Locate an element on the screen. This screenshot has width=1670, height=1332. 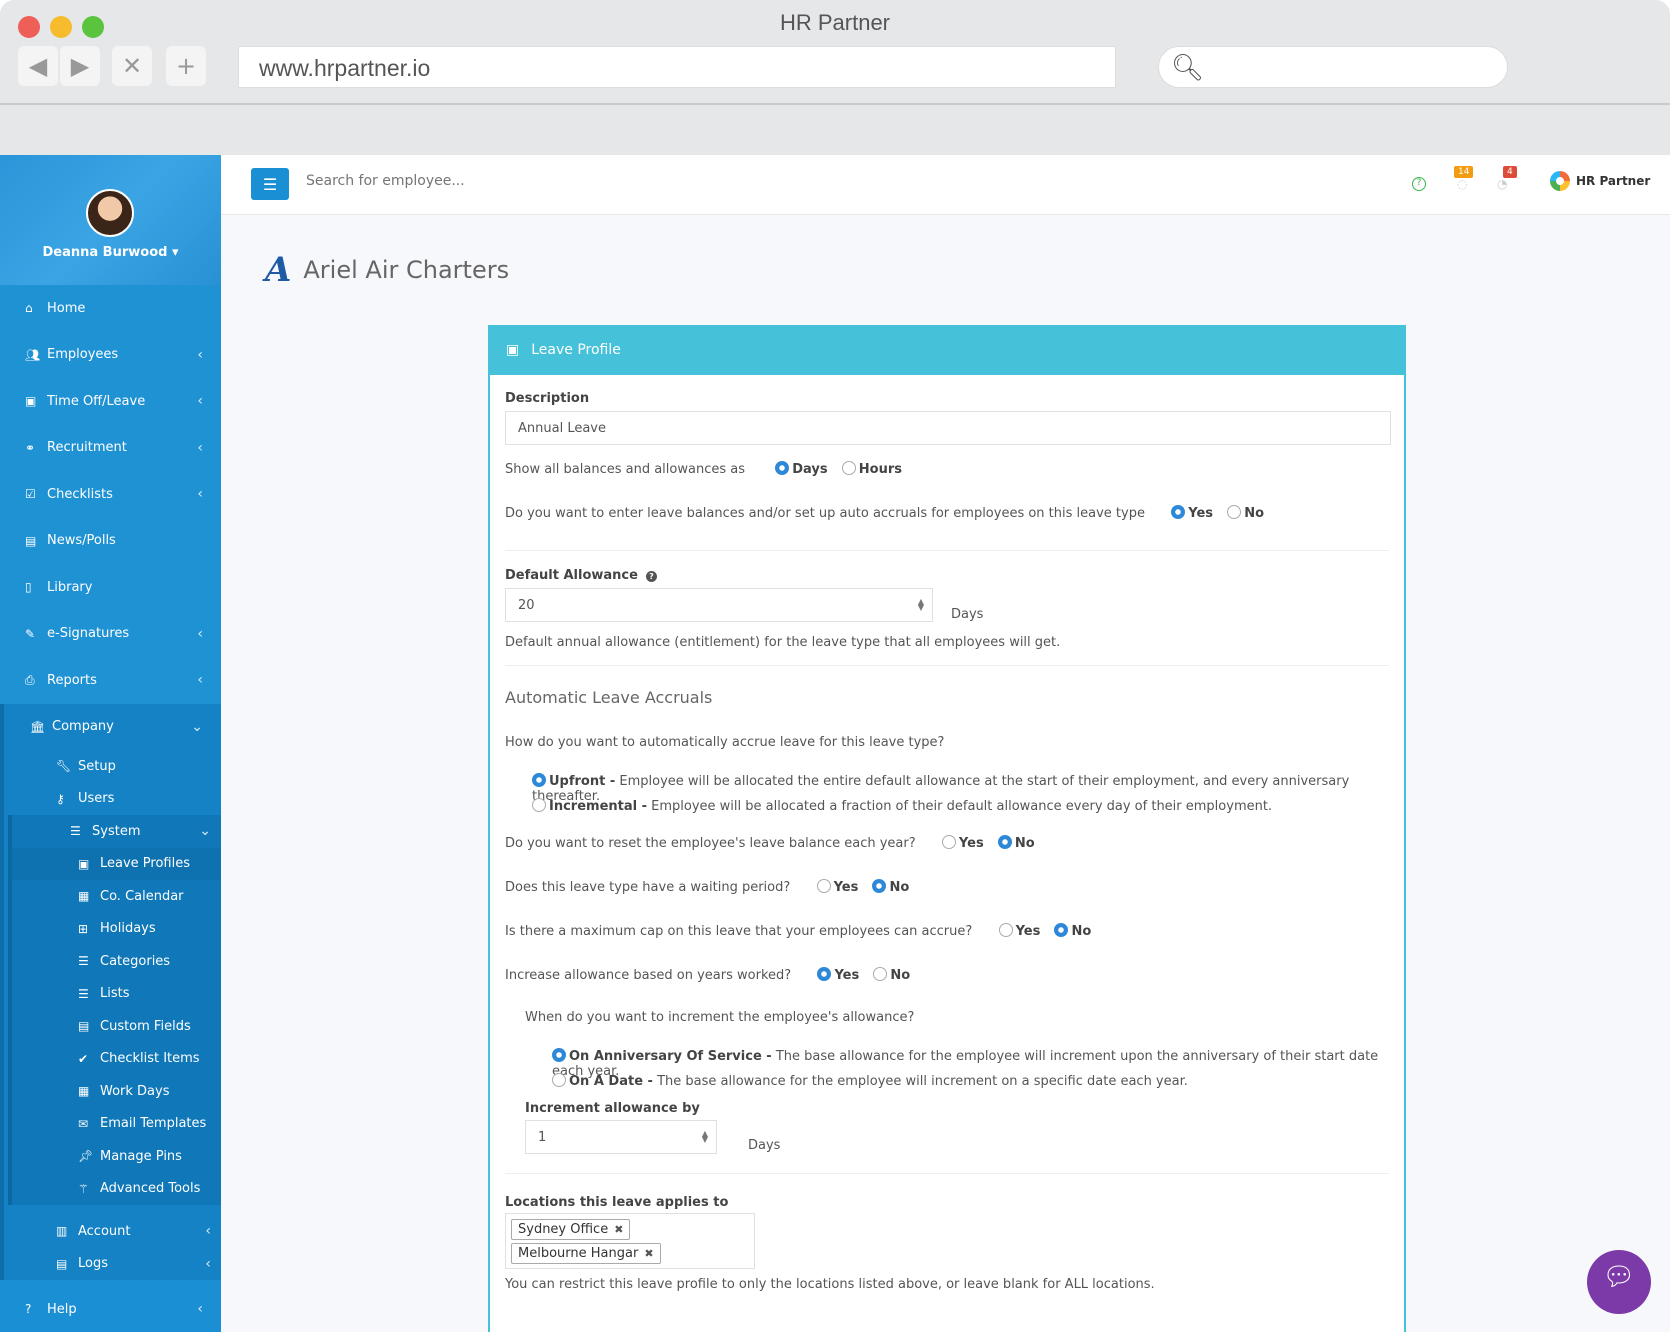
menu-toggle-button: ☰ is located at coordinates (270, 184).